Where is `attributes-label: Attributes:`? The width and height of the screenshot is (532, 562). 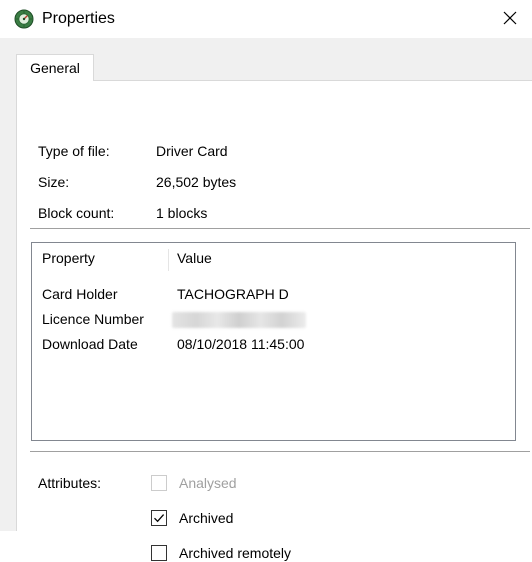
attributes-label: Attributes: is located at coordinates (70, 483).